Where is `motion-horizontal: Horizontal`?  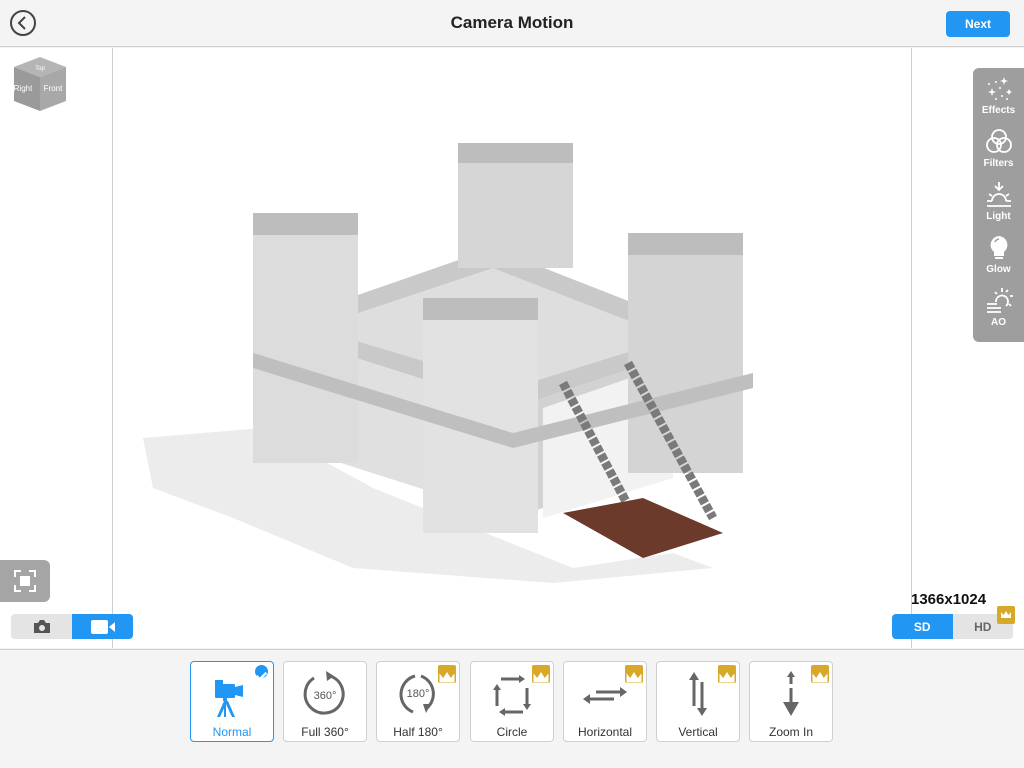
motion-horizontal: Horizontal is located at coordinates (605, 701).